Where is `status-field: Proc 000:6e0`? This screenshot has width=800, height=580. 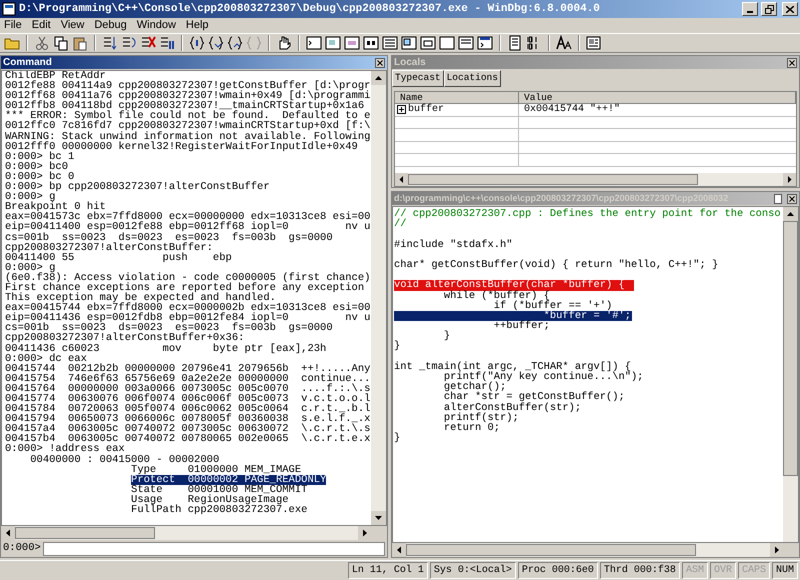
status-field: Proc 000:6e0 is located at coordinates (558, 570).